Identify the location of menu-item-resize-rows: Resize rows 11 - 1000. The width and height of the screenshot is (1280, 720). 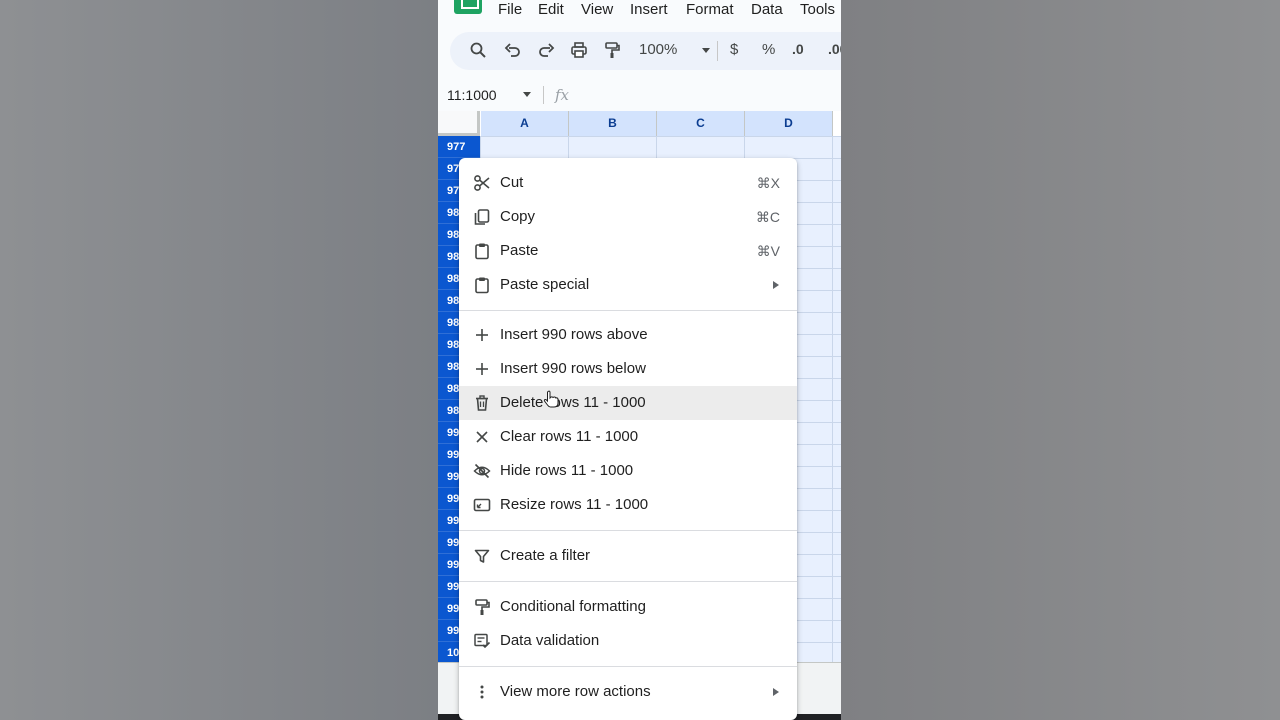
(628, 505).